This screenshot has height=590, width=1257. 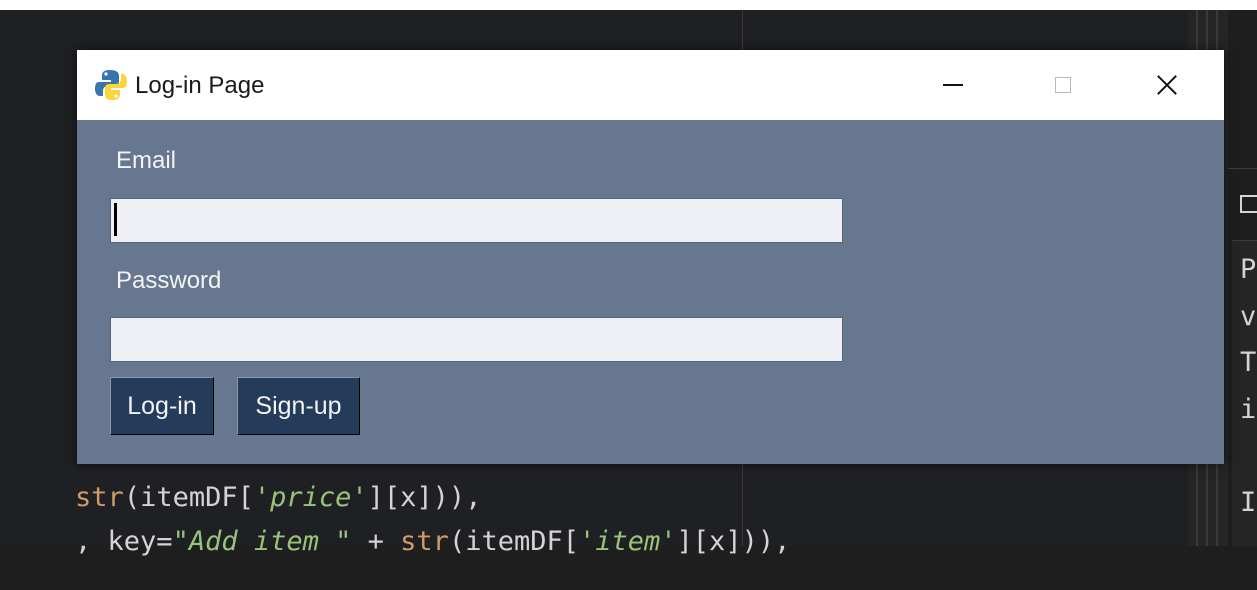 What do you see at coordinates (1248, 362) in the screenshot?
I see `panel-text: T` at bounding box center [1248, 362].